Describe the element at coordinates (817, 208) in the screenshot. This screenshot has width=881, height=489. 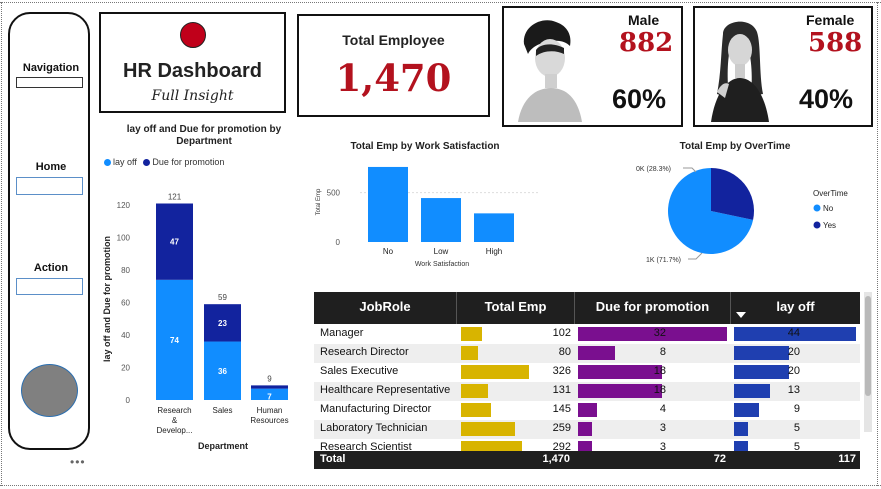
I see `legend-no-icon` at that location.